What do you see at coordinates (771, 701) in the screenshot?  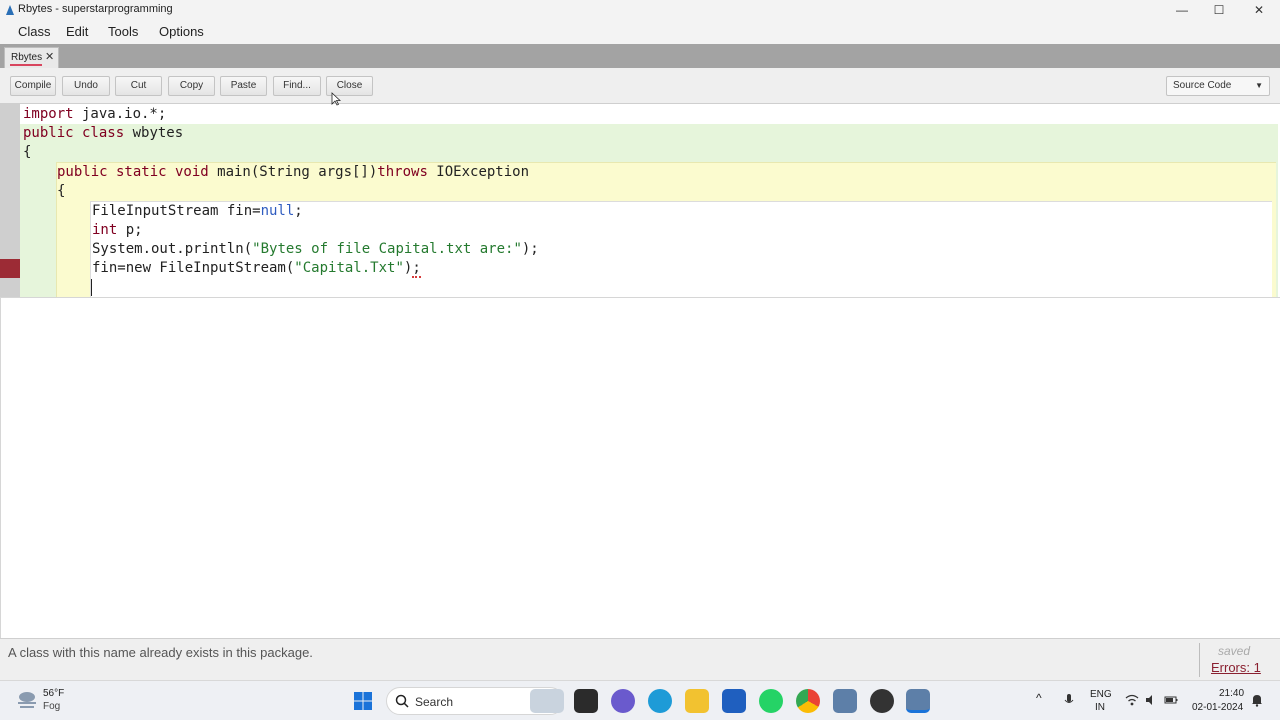 I see `whatsapp-icon` at bounding box center [771, 701].